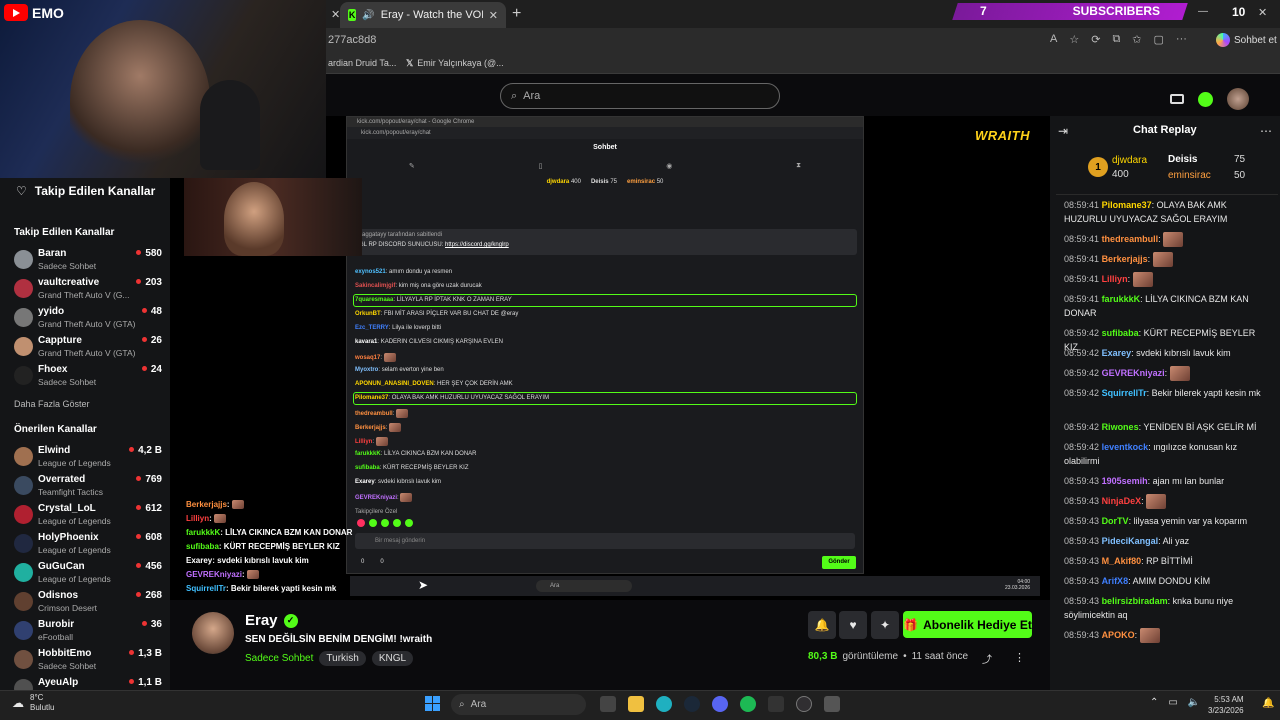 The width and height of the screenshot is (1280, 720). I want to click on popout-username: Myoxtro, so click(366, 370).